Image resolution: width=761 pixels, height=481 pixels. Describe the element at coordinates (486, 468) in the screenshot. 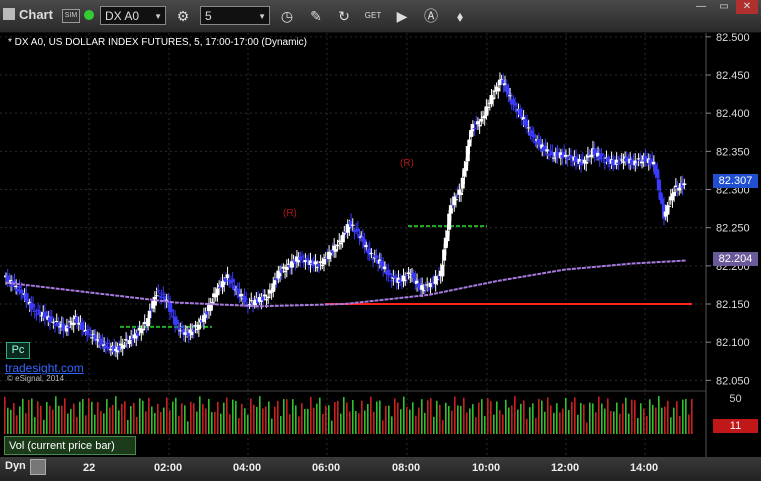

I see `time-tick-label: 10:00` at that location.